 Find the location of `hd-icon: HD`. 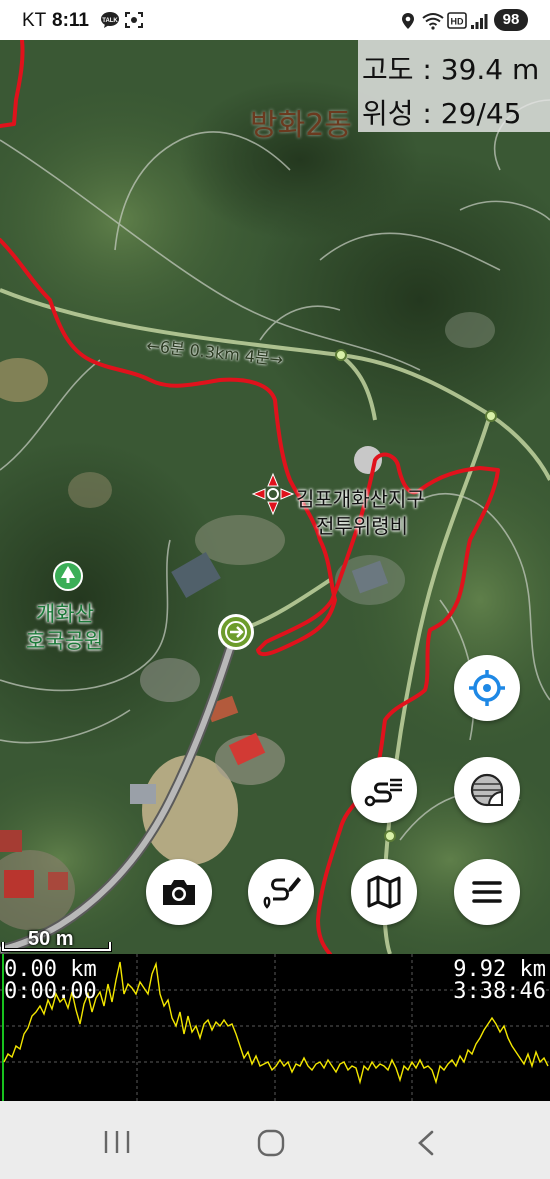

hd-icon: HD is located at coordinates (457, 20).